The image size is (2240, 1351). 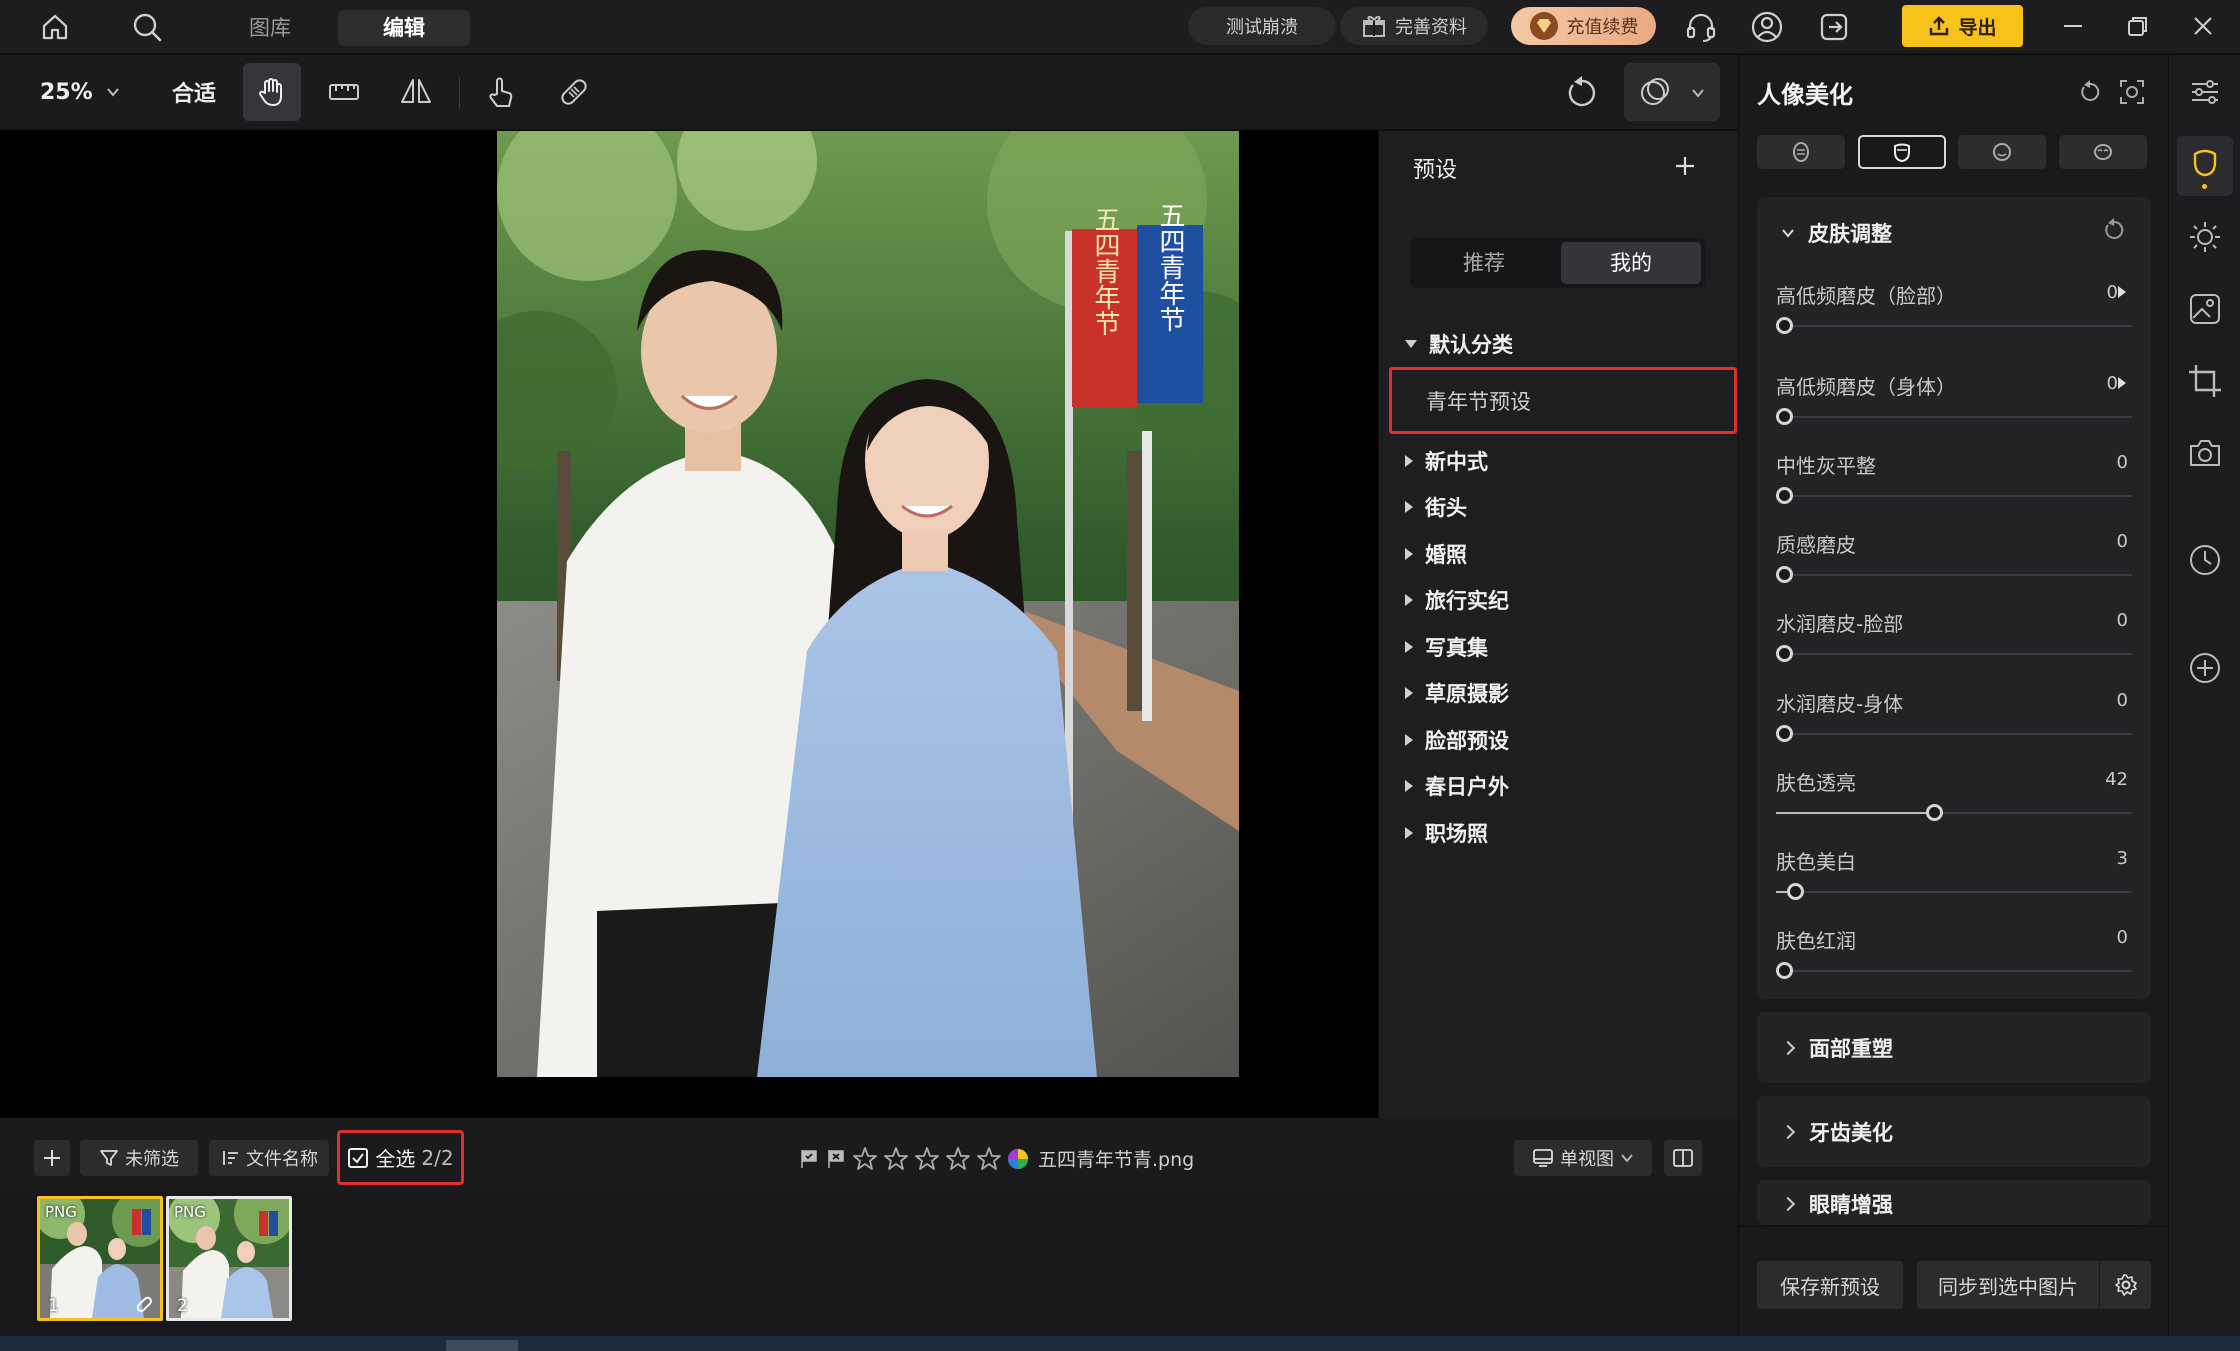 What do you see at coordinates (836, 1159) in the screenshot?
I see `reject-flag-icon` at bounding box center [836, 1159].